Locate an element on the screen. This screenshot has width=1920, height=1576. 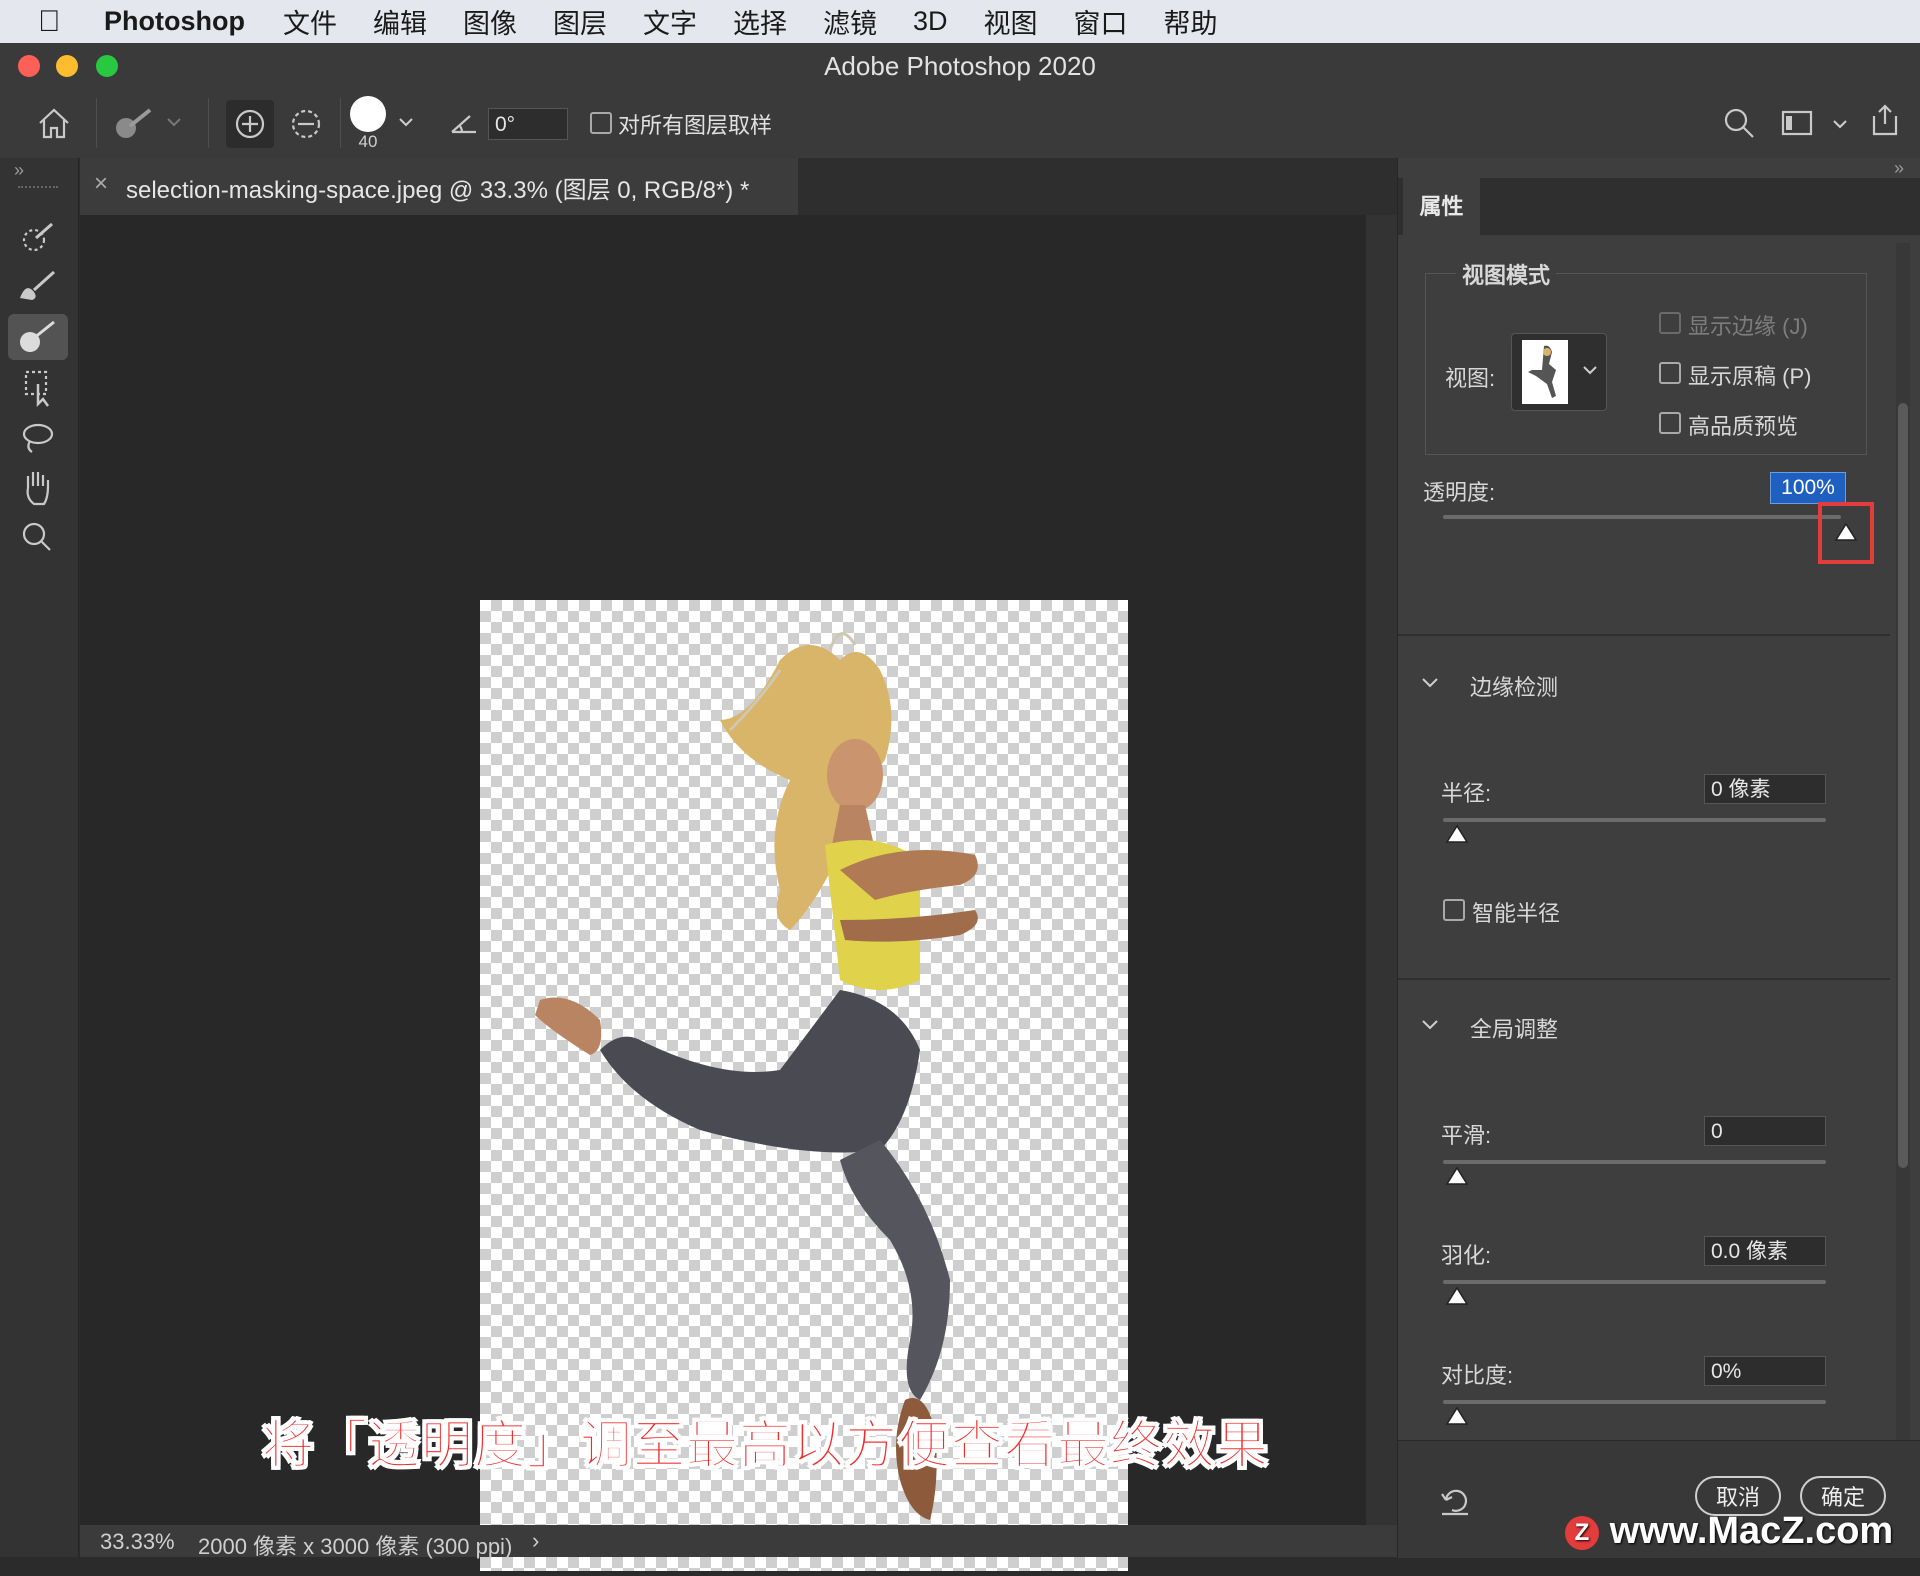
reset-icon is located at coordinates (1455, 1501).